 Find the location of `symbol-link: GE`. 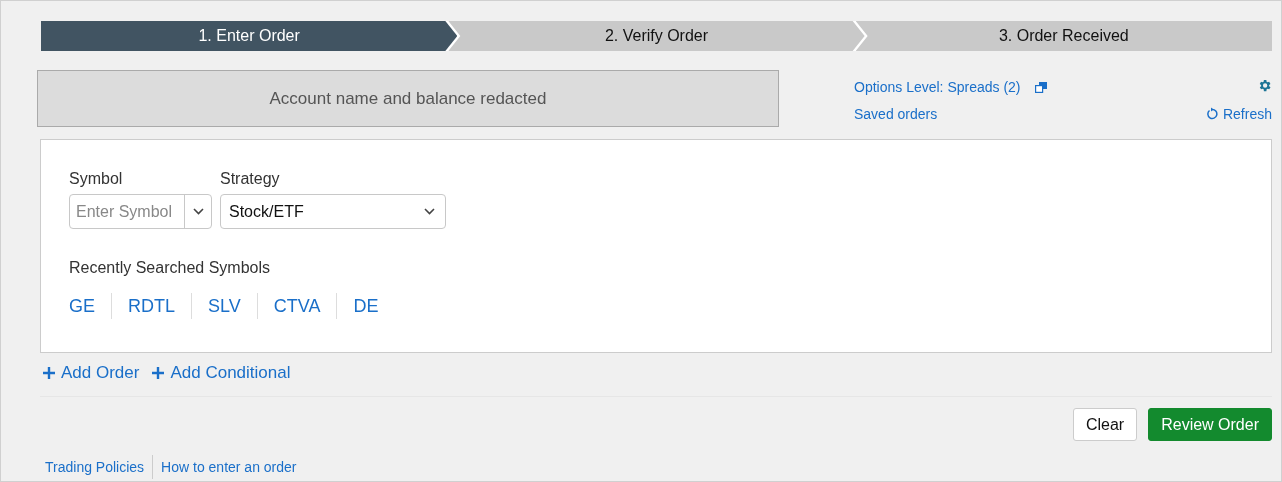

symbol-link: GE is located at coordinates (90, 306).